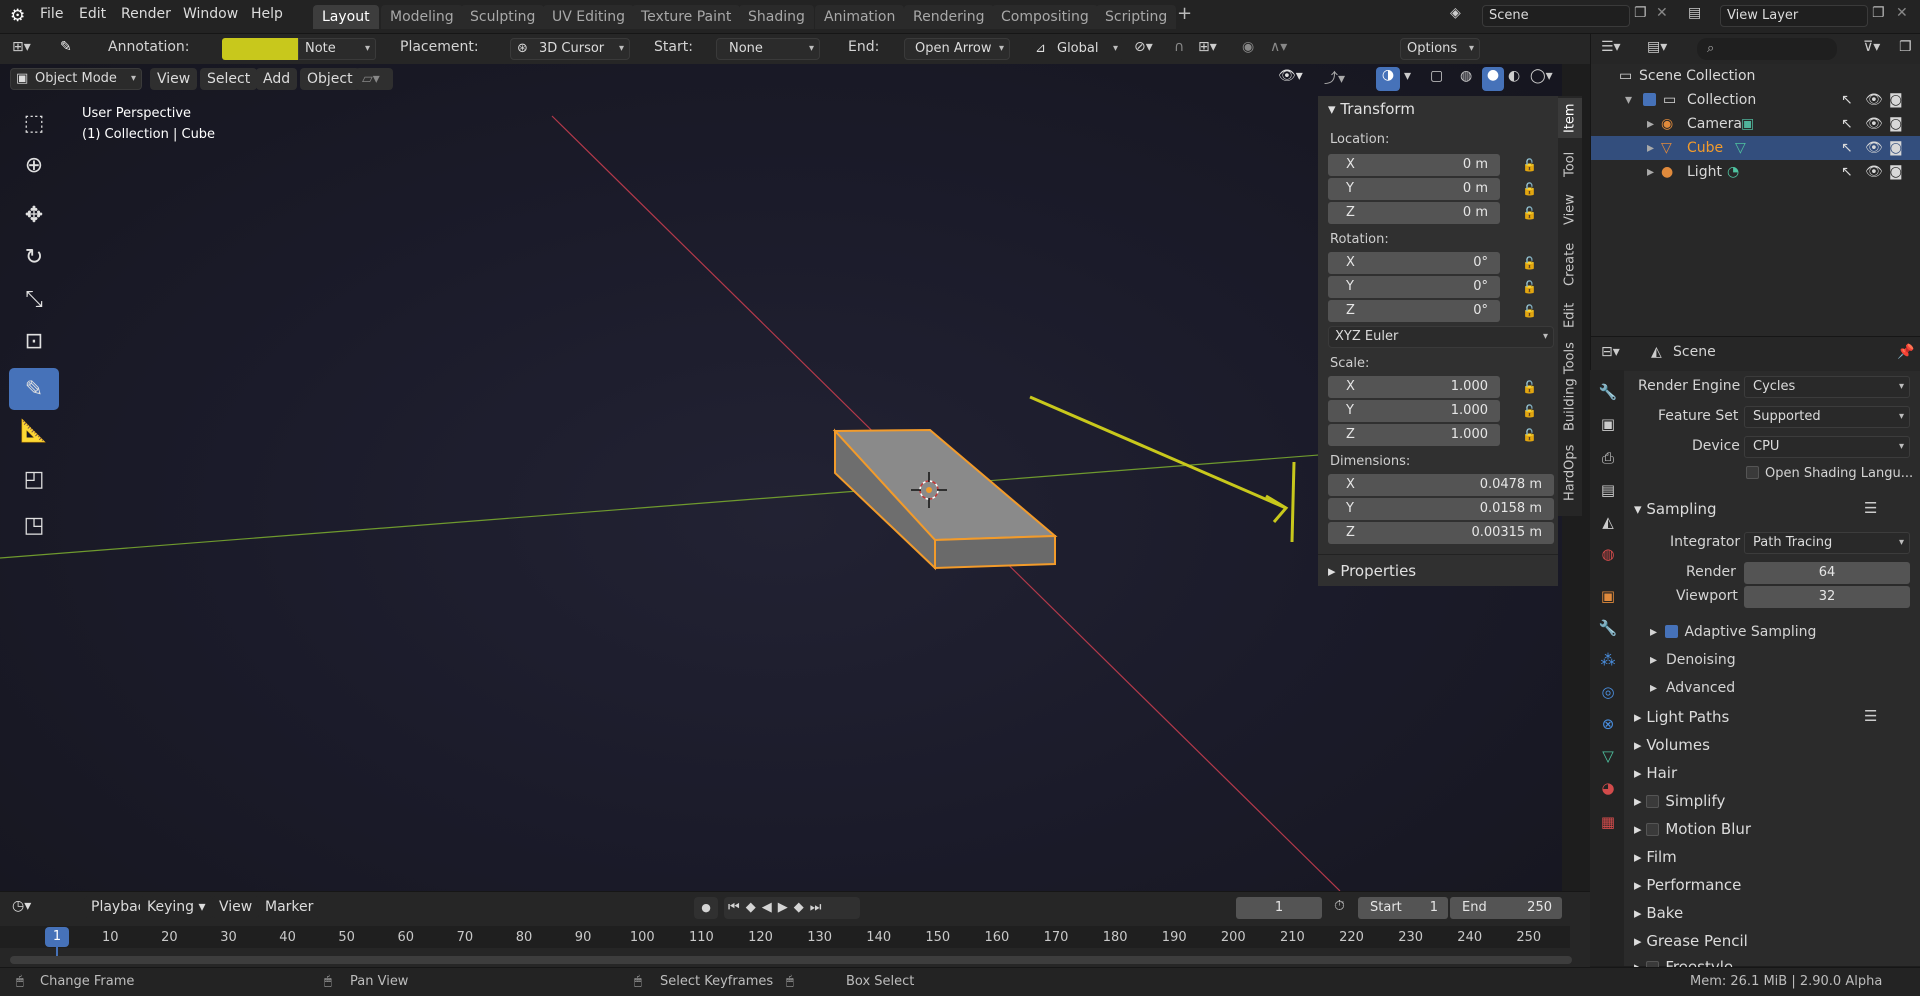 Image resolution: width=1920 pixels, height=996 pixels. I want to click on rotation-y-field: Y 0°, so click(1414, 287).